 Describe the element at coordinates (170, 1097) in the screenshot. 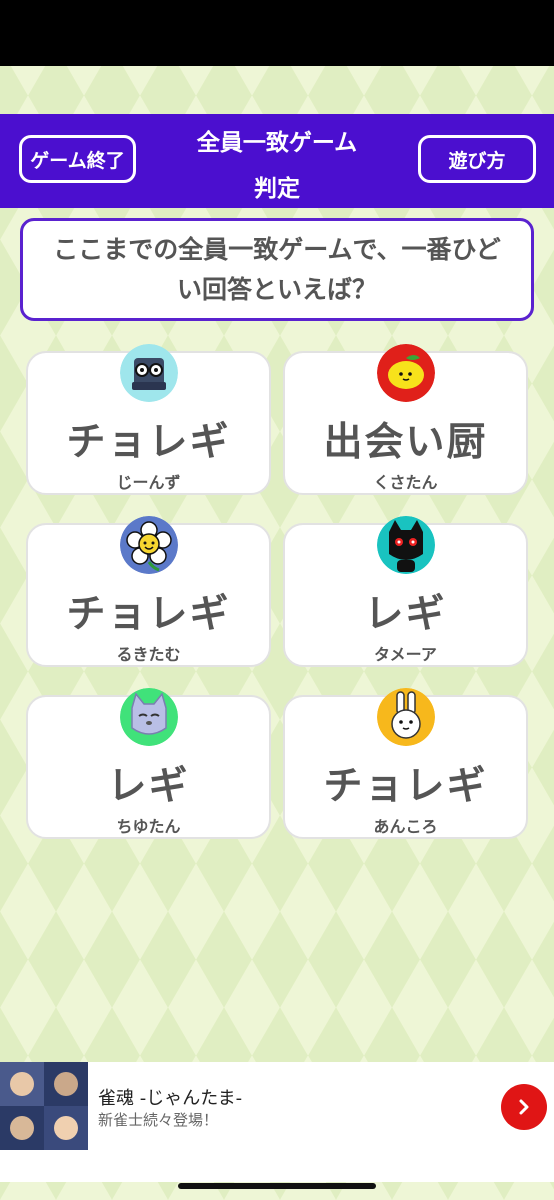

I see `ad-title: 雀魂 -じゃんたま-` at that location.